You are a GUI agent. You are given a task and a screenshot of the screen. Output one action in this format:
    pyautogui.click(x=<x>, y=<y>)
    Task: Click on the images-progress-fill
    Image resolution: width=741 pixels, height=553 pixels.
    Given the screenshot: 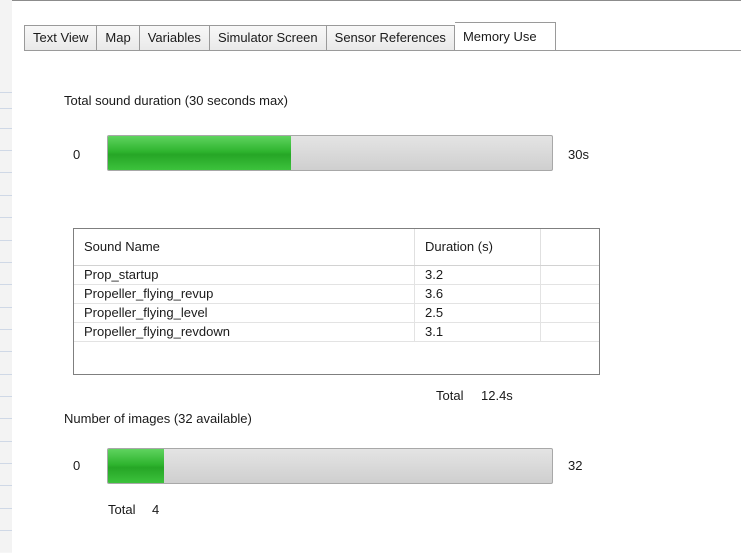 What is the action you would take?
    pyautogui.click(x=136, y=466)
    